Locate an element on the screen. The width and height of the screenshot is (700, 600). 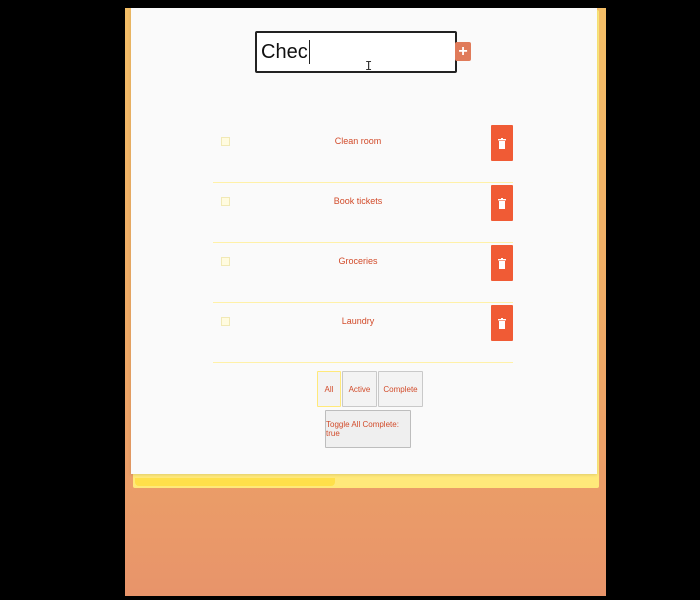
todo-item: Book tickets is located at coordinates (363, 213).